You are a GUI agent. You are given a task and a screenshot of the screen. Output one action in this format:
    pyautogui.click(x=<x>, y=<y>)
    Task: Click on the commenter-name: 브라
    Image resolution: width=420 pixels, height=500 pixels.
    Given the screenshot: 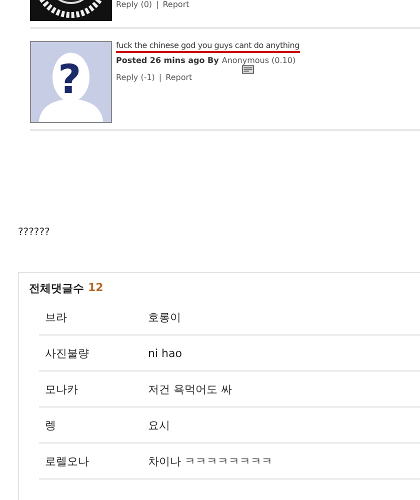 What is the action you would take?
    pyautogui.click(x=56, y=317)
    